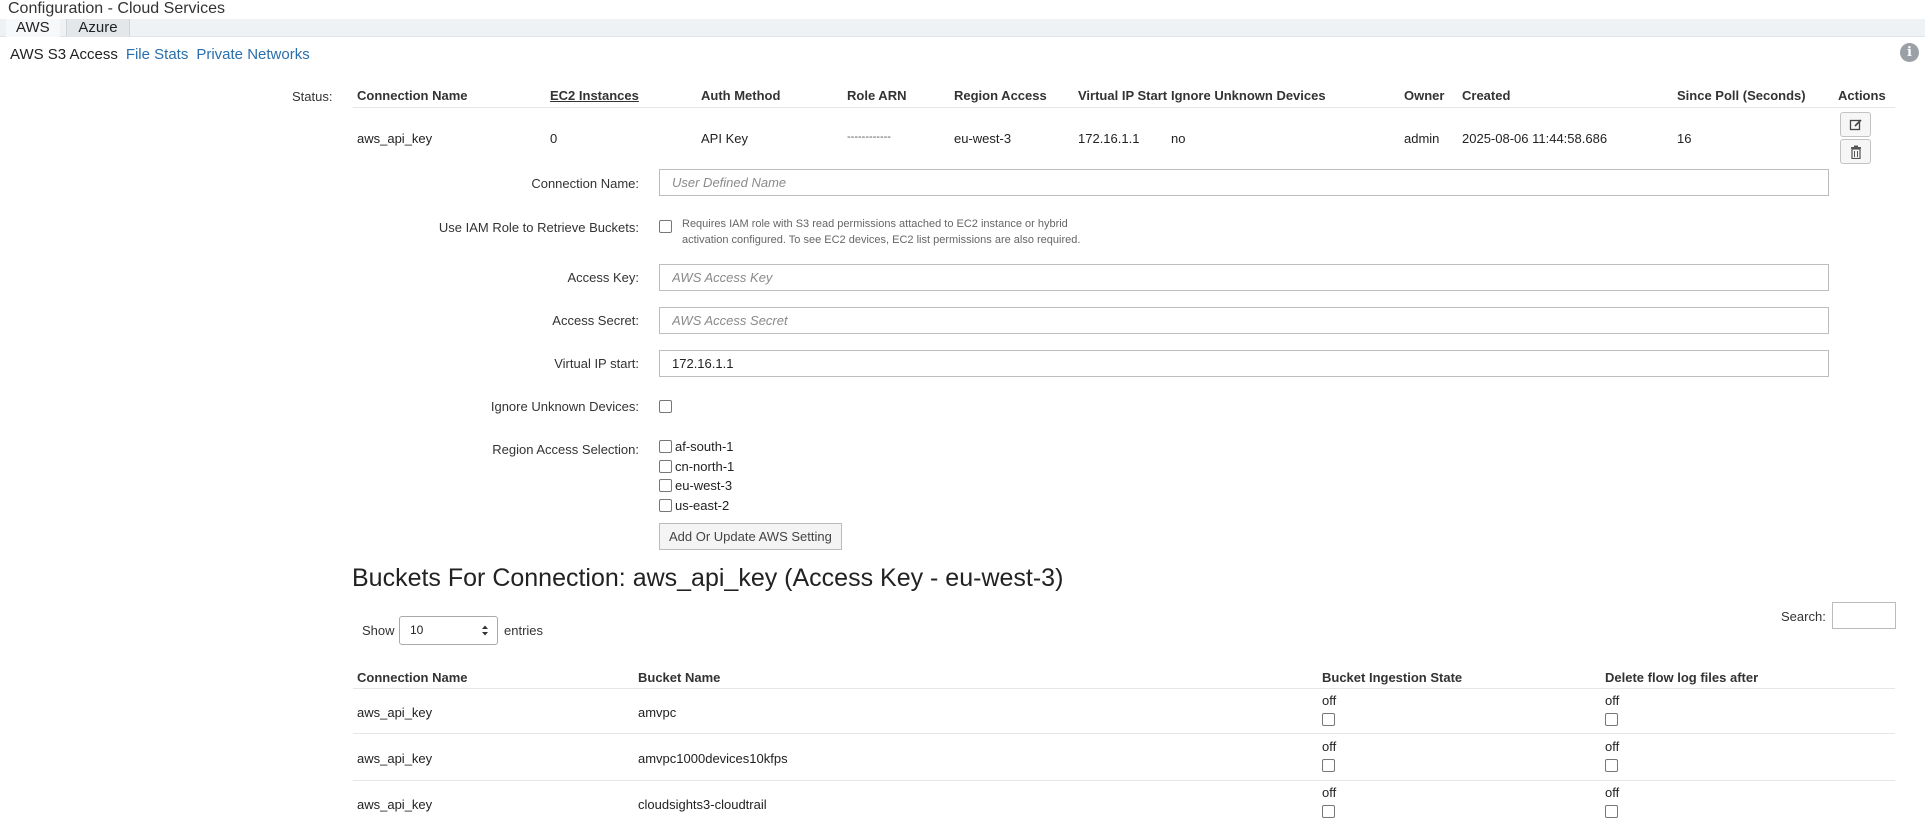  What do you see at coordinates (1244, 277) in the screenshot?
I see `access-key-input` at bounding box center [1244, 277].